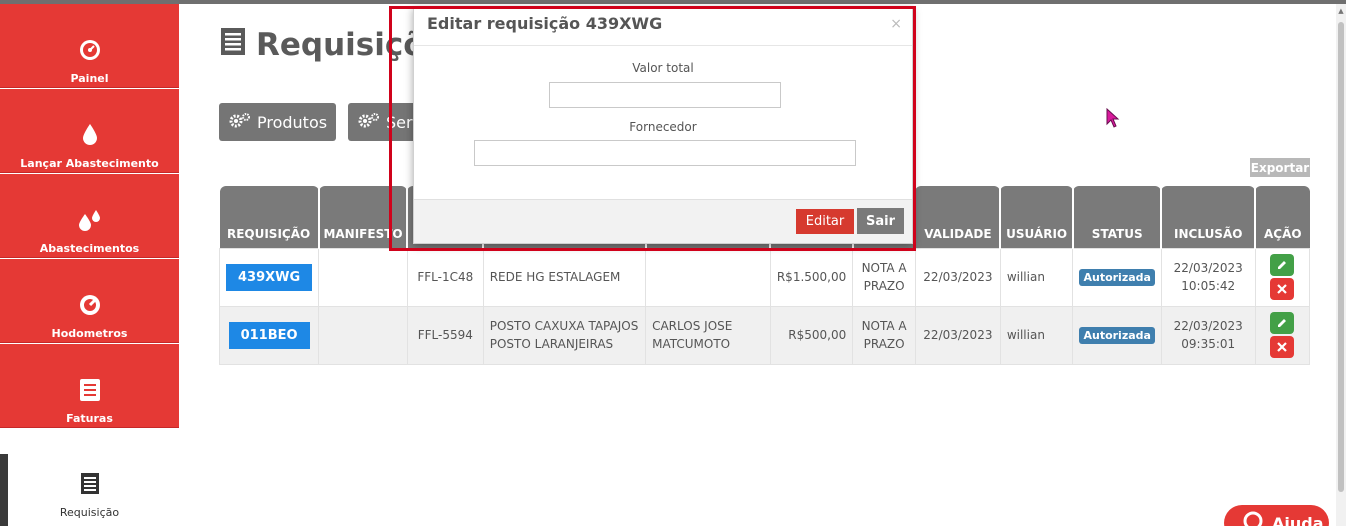  I want to click on sidebar-item-requisicao: Requisição, so click(89, 477).